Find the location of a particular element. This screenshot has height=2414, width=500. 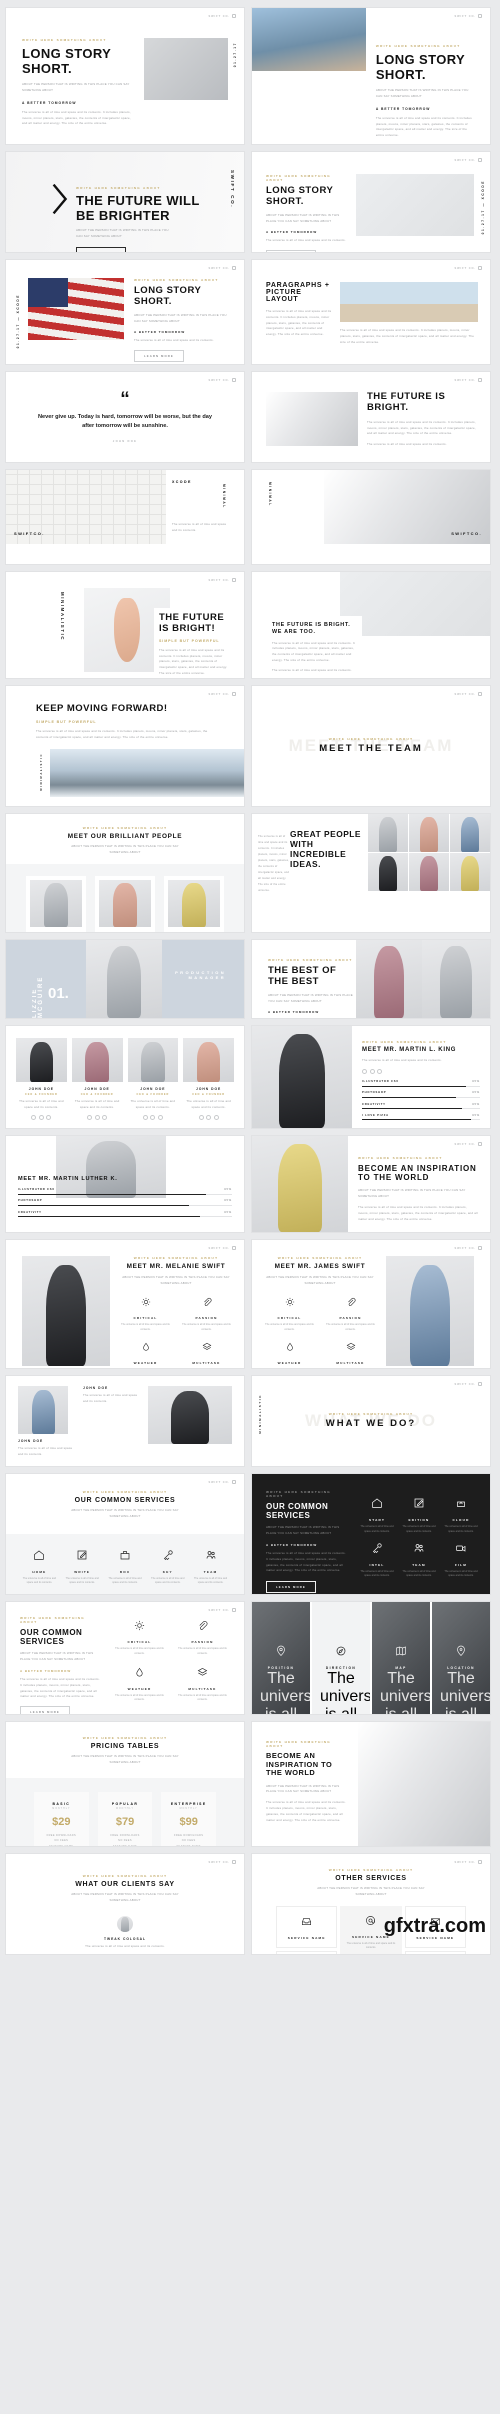

other-service-cloud: SERVICE NAME is located at coordinates (307, 1952).